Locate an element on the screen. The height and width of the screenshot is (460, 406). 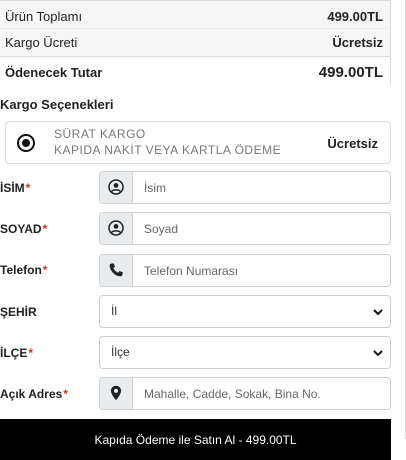
district-select: İlçe is located at coordinates (245, 352).